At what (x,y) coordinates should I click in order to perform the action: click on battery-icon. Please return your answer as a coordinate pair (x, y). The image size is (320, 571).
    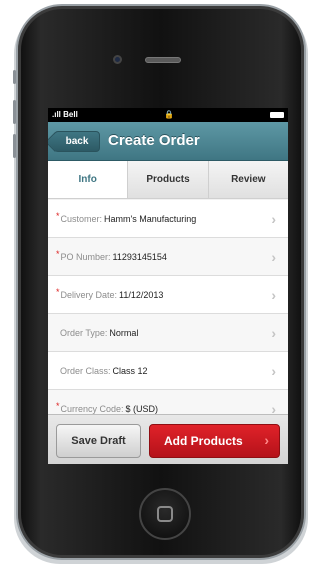
    Looking at the image, I should click on (277, 115).